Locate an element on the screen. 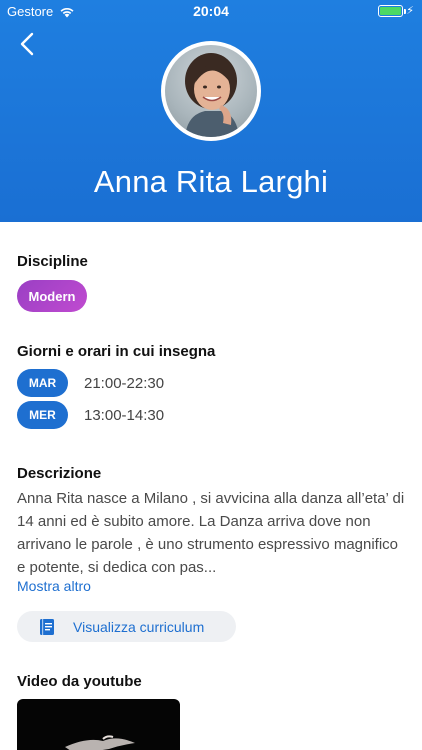  battery-icon is located at coordinates (392, 10).